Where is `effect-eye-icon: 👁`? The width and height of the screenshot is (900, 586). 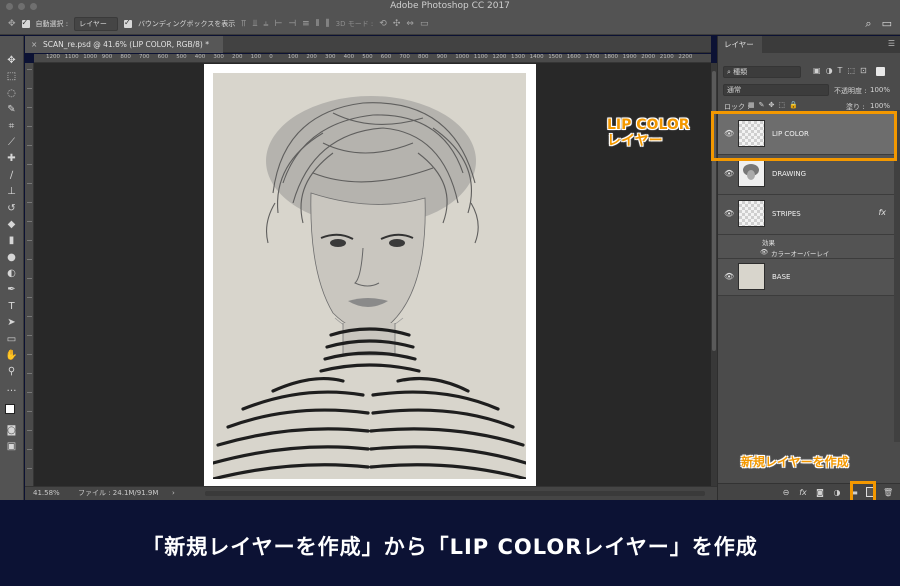 effect-eye-icon: 👁 is located at coordinates (764, 252).